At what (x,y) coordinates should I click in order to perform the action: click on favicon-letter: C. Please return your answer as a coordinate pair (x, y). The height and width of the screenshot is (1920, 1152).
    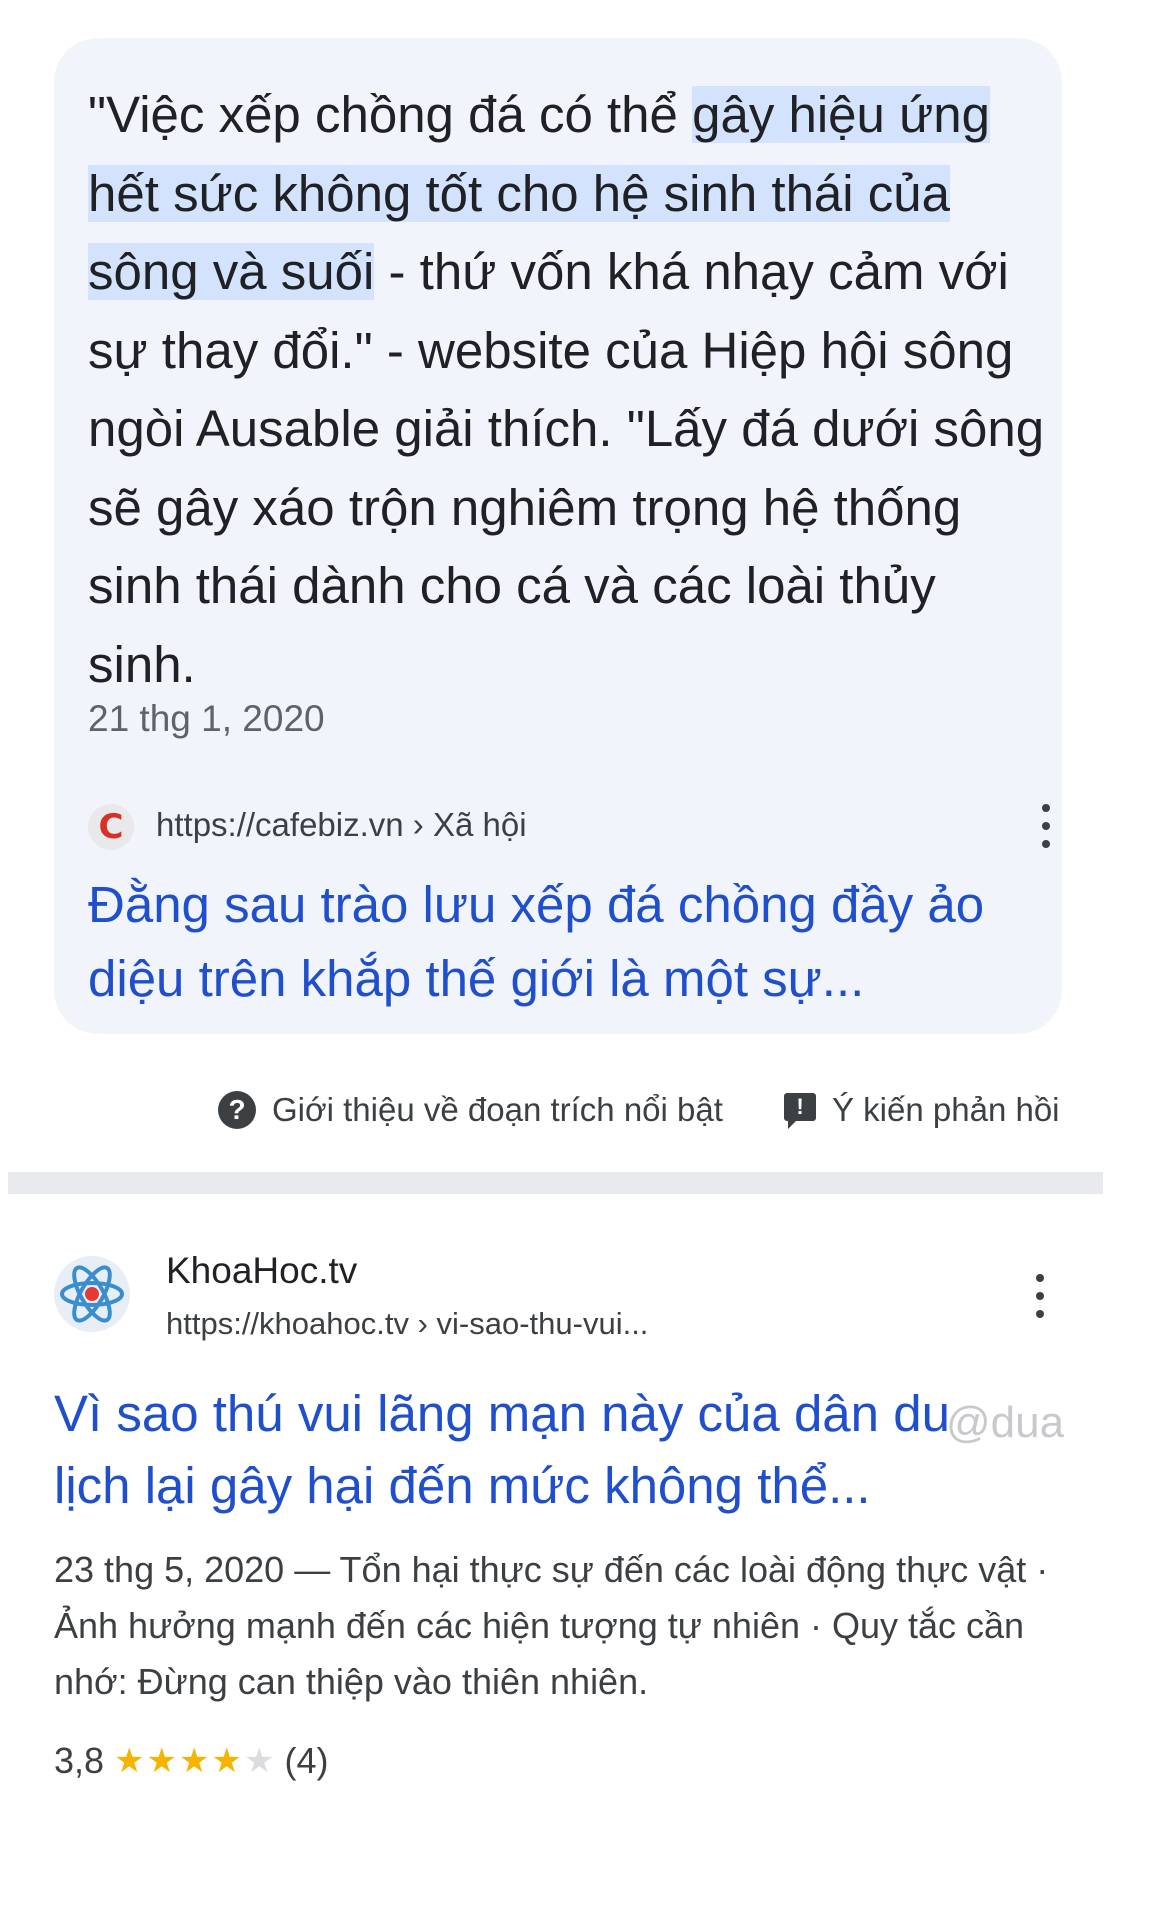
    Looking at the image, I should click on (111, 827).